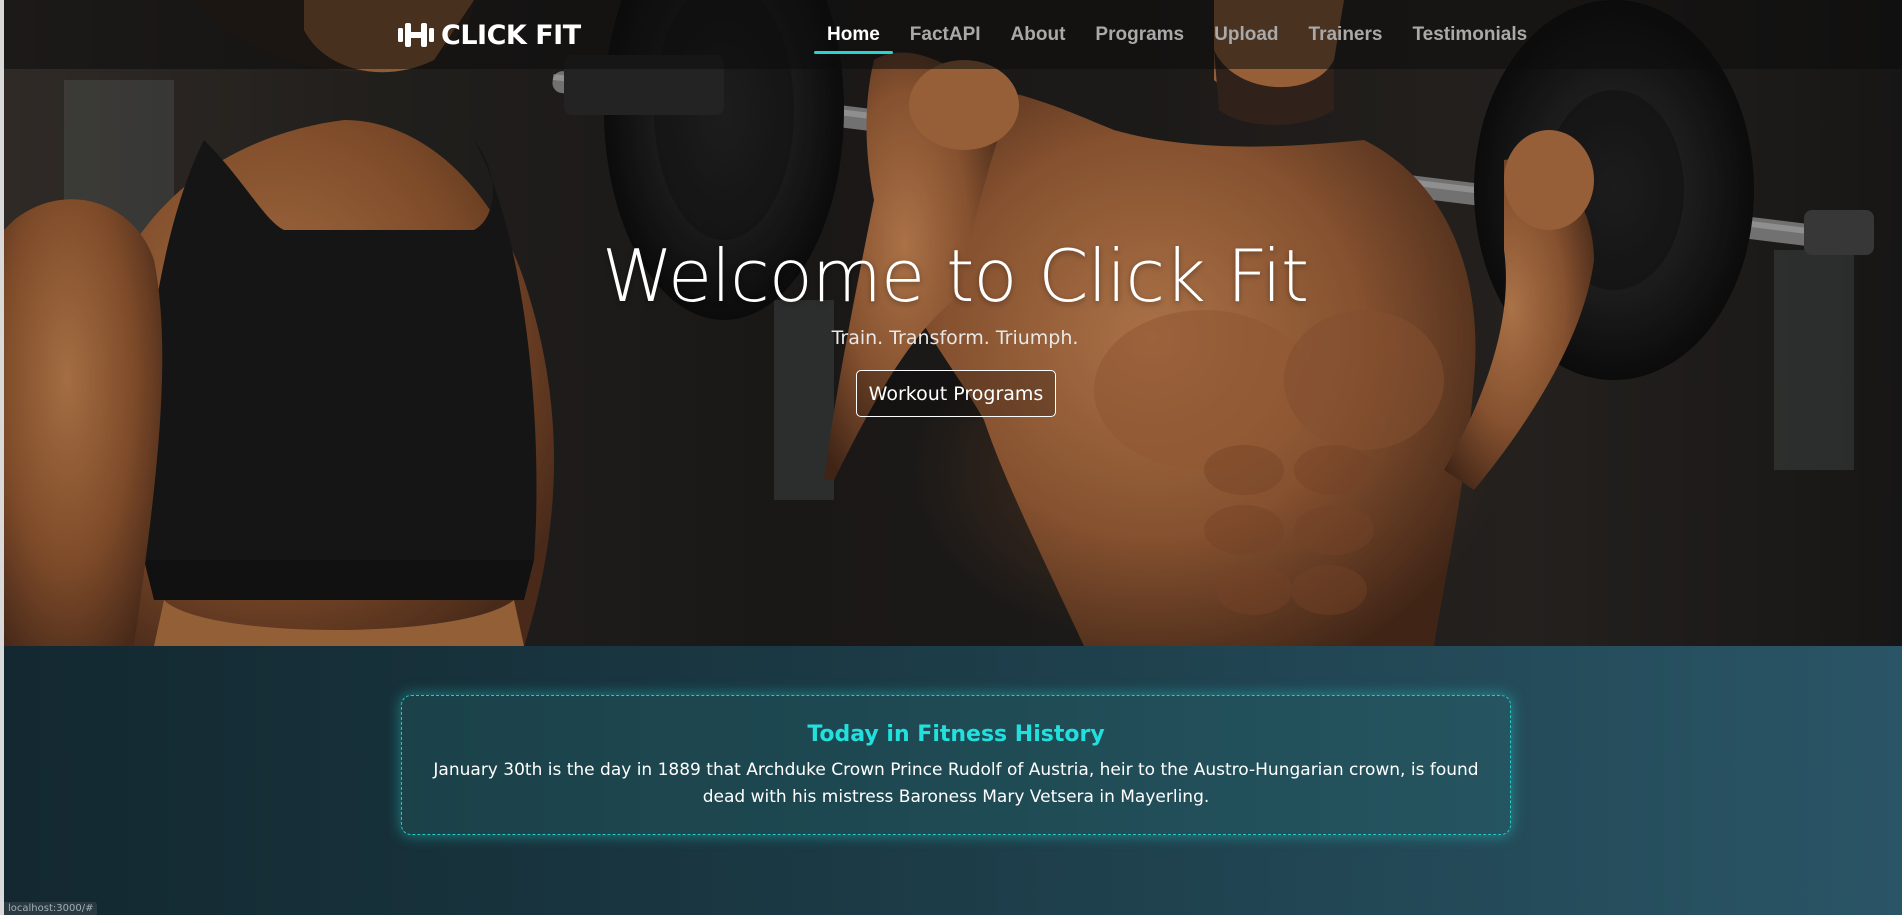  Describe the element at coordinates (1139, 34) in the screenshot. I see `nav-item-programs: Programs` at that location.